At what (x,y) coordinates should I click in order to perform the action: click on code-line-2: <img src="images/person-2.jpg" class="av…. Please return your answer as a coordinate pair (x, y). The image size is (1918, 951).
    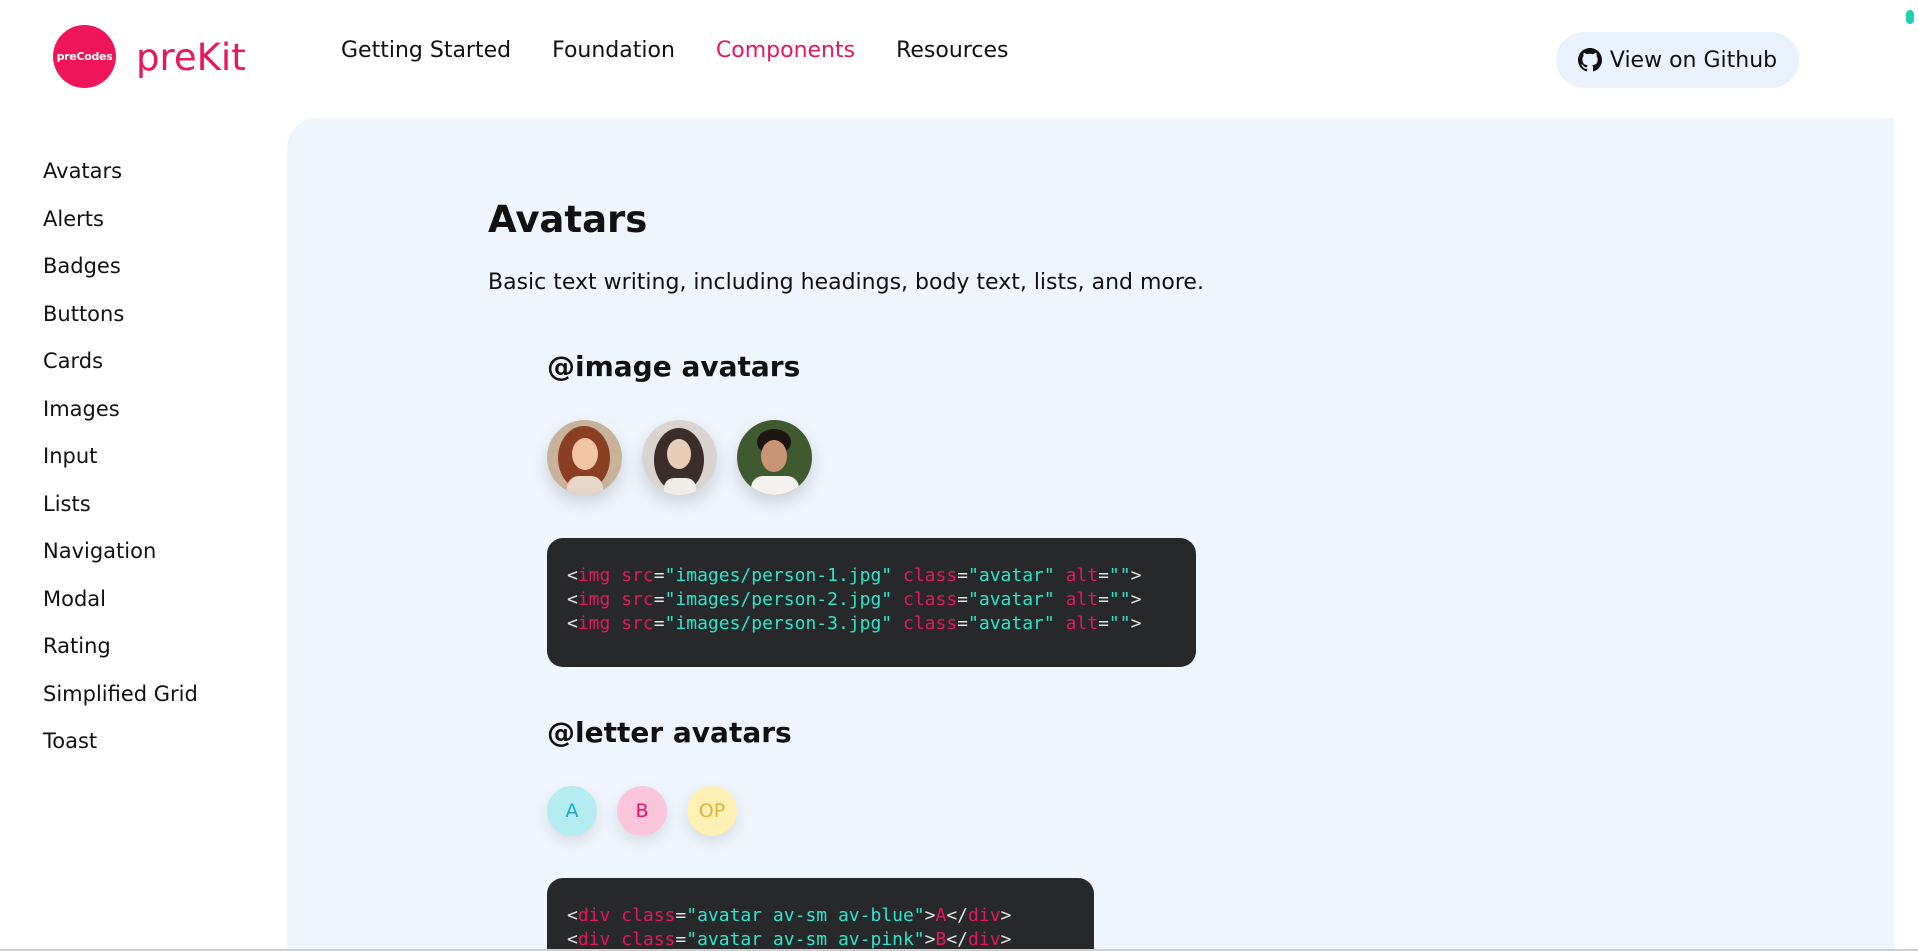
    Looking at the image, I should click on (854, 599).